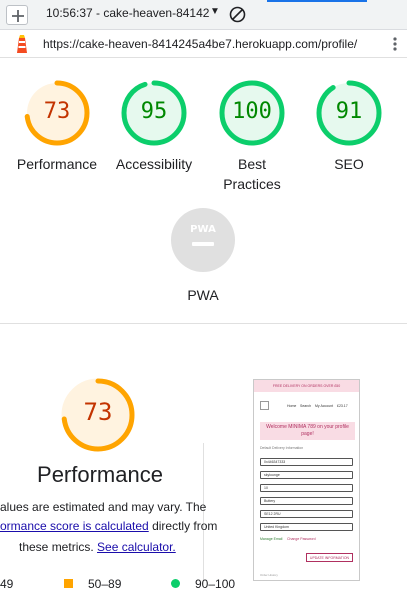  I want to click on thumb-banner: FREE DELIVERY ON ORDERS OVER £50, so click(306, 386).